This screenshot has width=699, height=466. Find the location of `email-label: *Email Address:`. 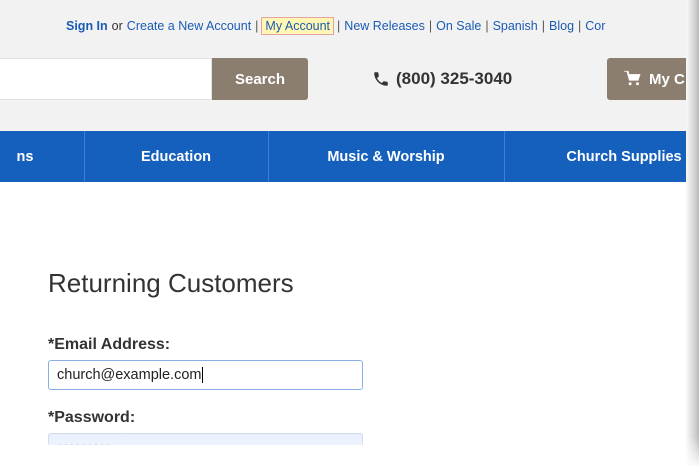

email-label: *Email Address: is located at coordinates (109, 344).